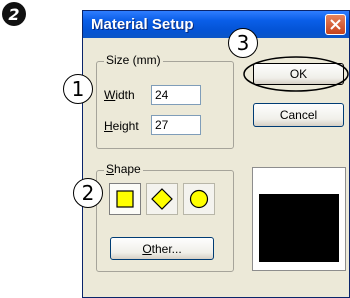 This screenshot has height=298, width=350. I want to click on callout-2: 2, so click(88, 193).